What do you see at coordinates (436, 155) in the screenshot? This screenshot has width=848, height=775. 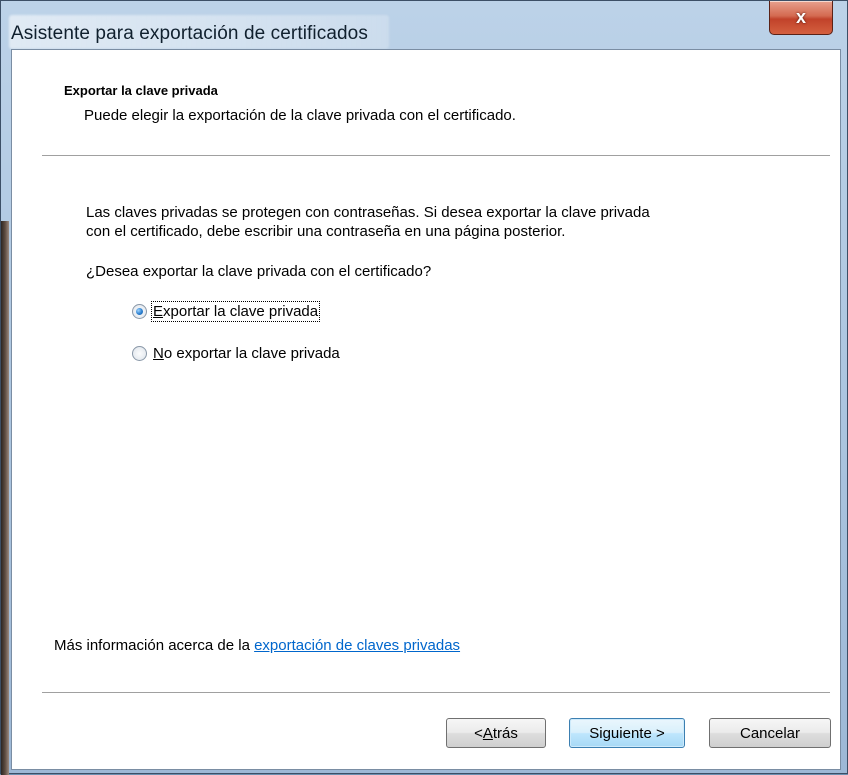 I see `header-divider` at bounding box center [436, 155].